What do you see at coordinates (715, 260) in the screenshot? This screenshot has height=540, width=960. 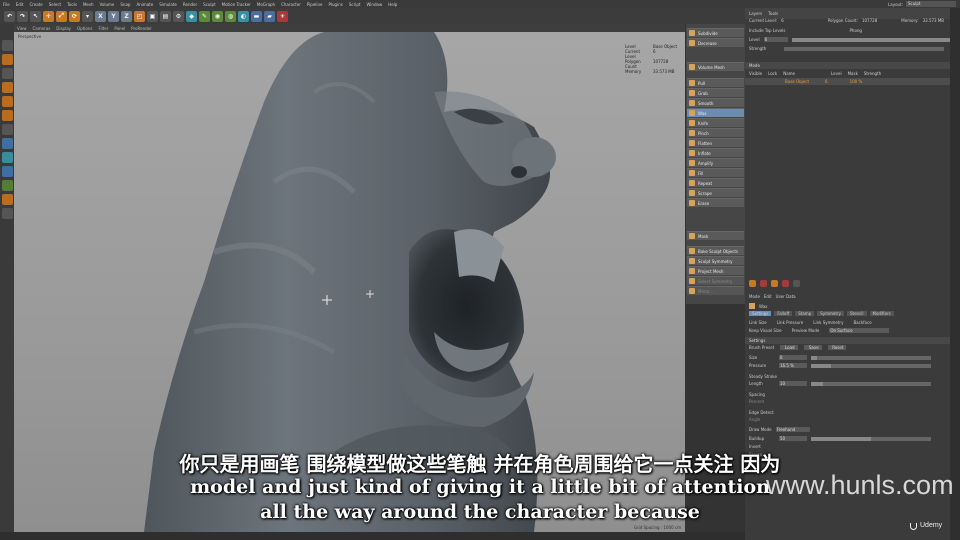 I see `sculpt-symmetry-button: Sculpt Symmetry` at bounding box center [715, 260].